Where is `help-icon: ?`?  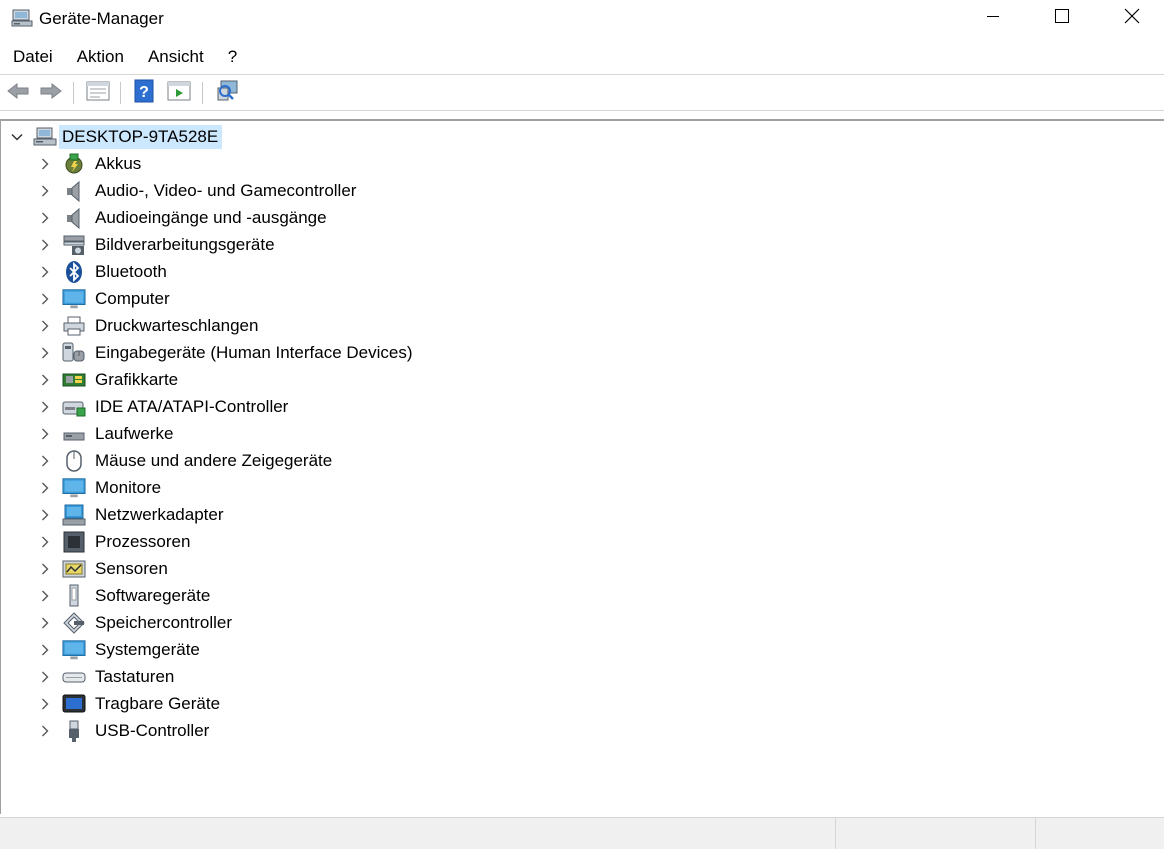
help-icon: ? is located at coordinates (144, 93).